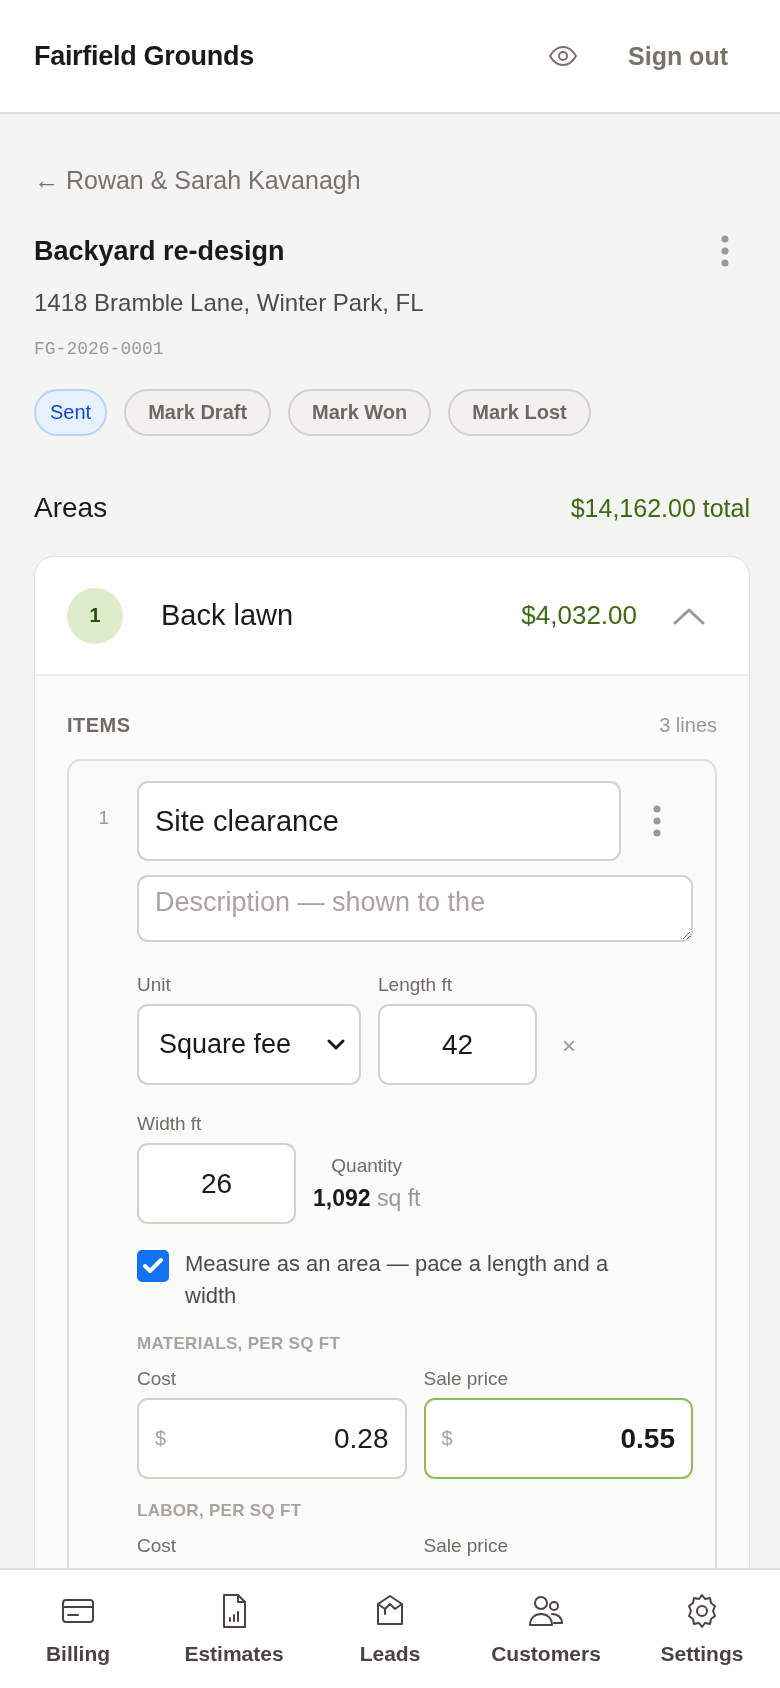 This screenshot has height=1688, width=780. Describe the element at coordinates (220, 1511) in the screenshot. I see `section-heading: LABOR, PER SQ FT` at that location.